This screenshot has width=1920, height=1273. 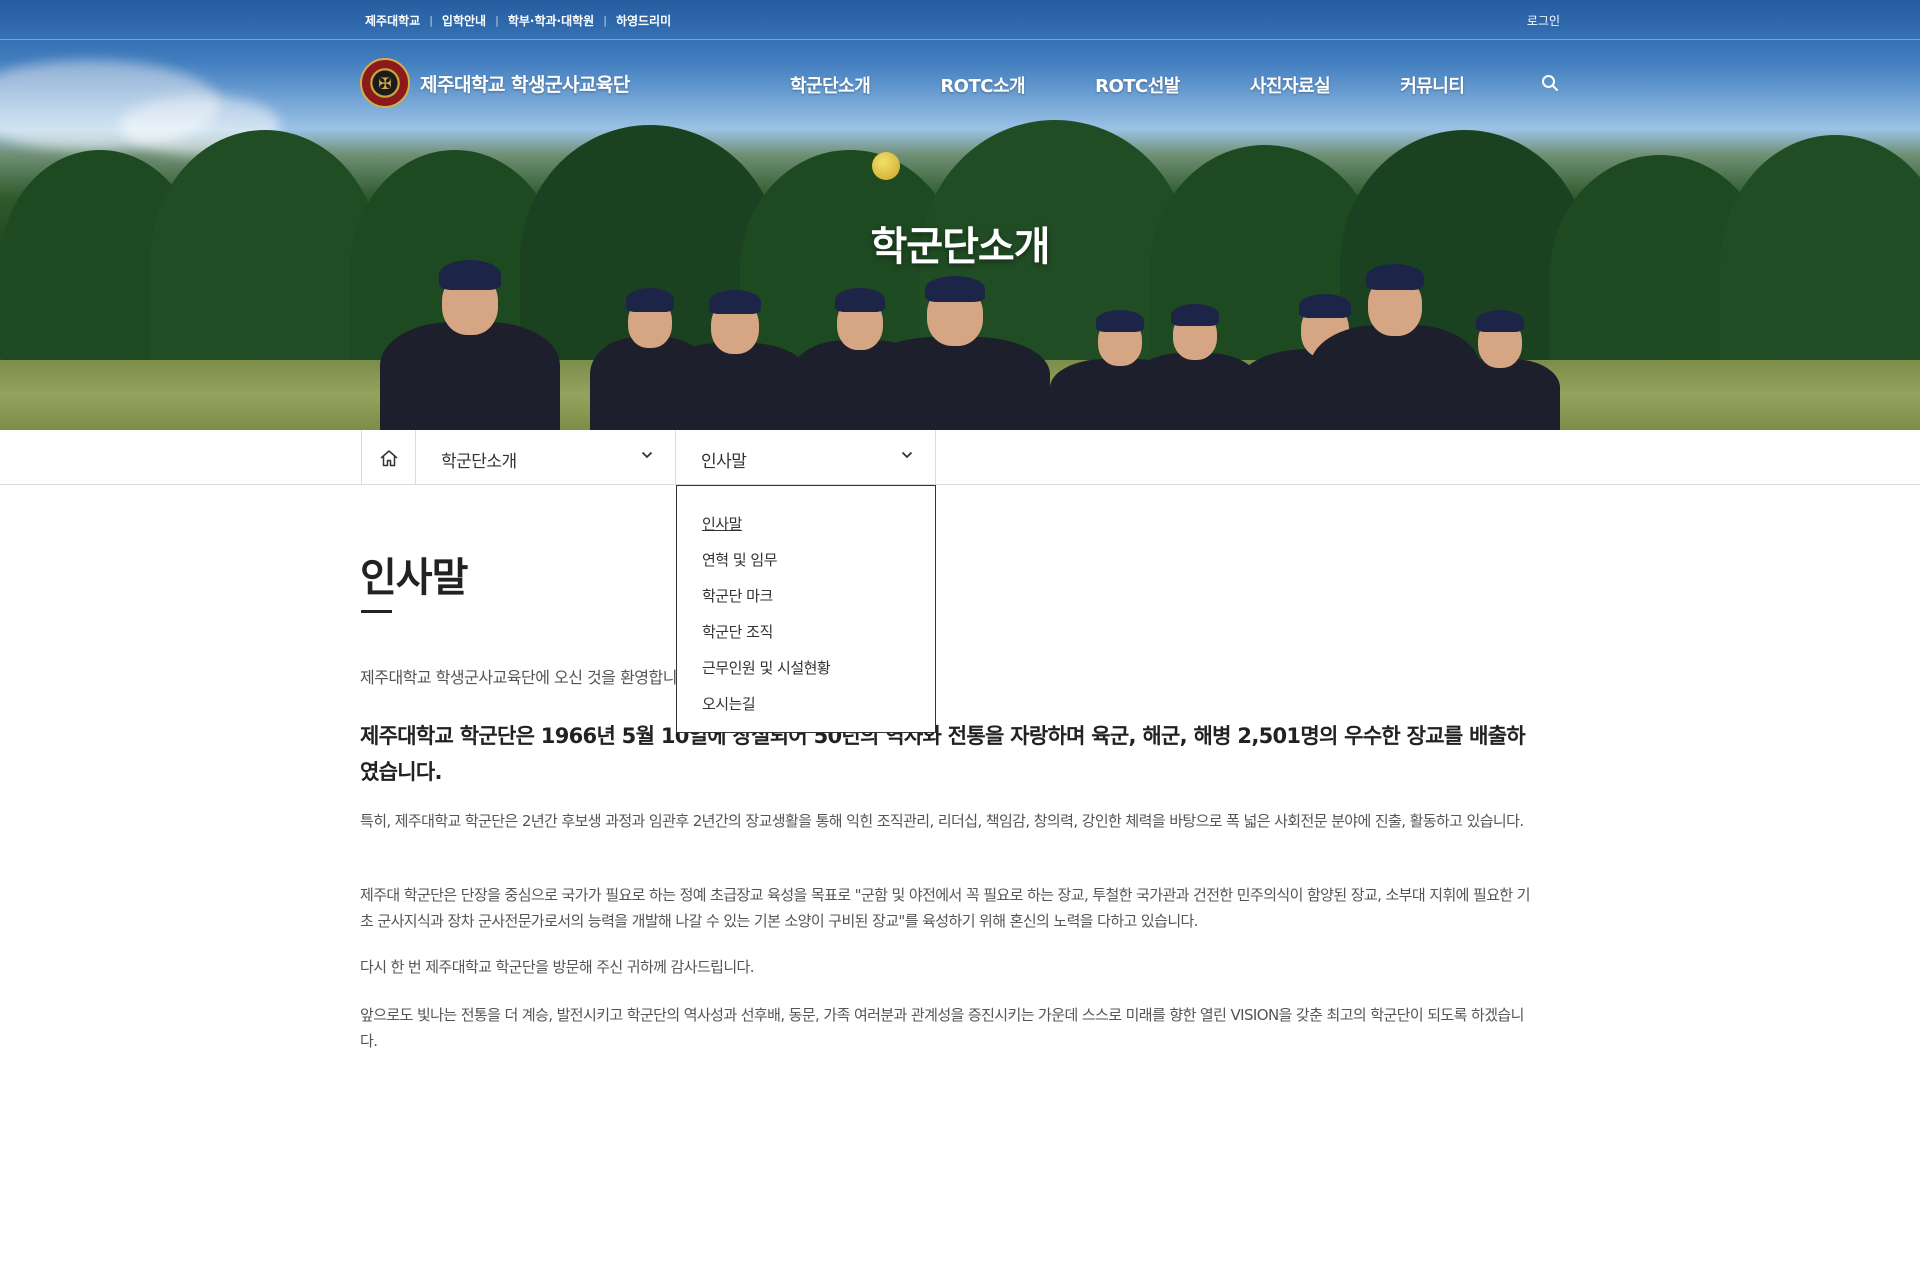 What do you see at coordinates (1432, 85) in the screenshot?
I see `nav-item-community: 커뮤니티` at bounding box center [1432, 85].